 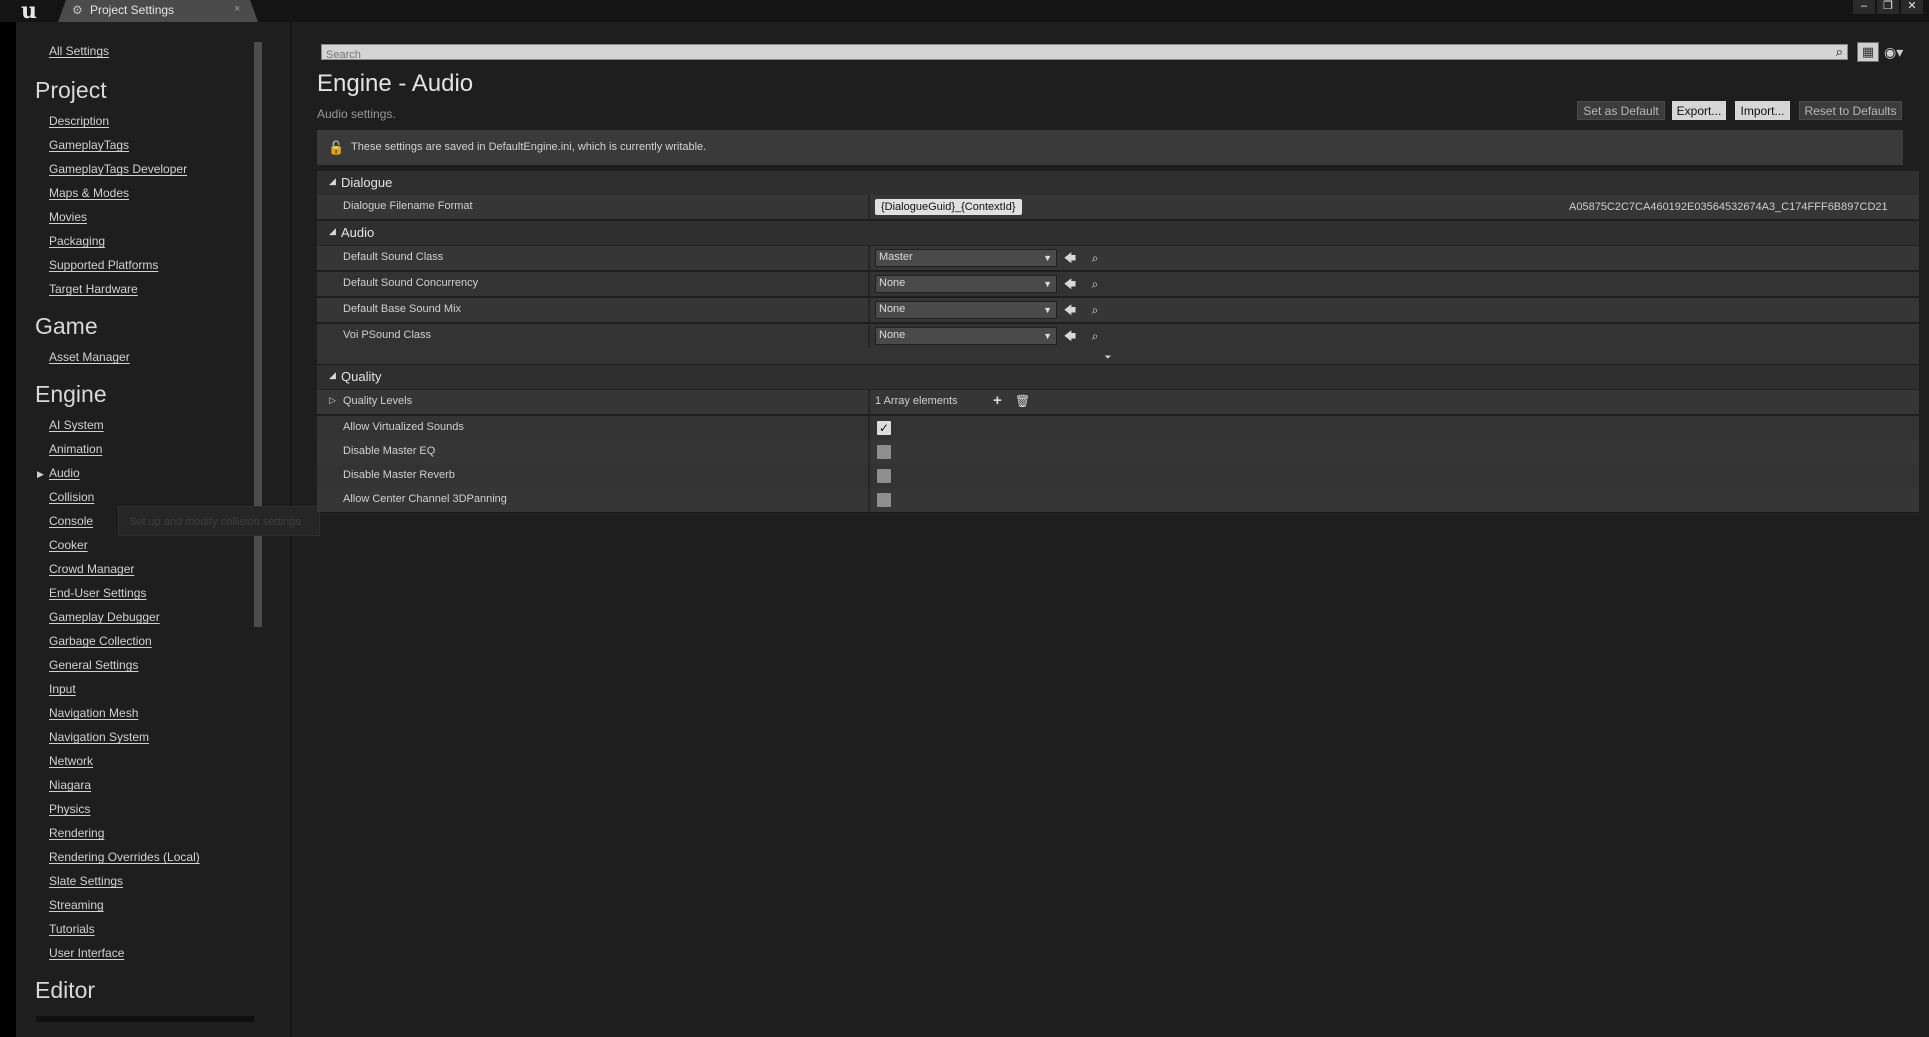 I want to click on sidebar-item-physics: Physics, so click(x=69, y=809).